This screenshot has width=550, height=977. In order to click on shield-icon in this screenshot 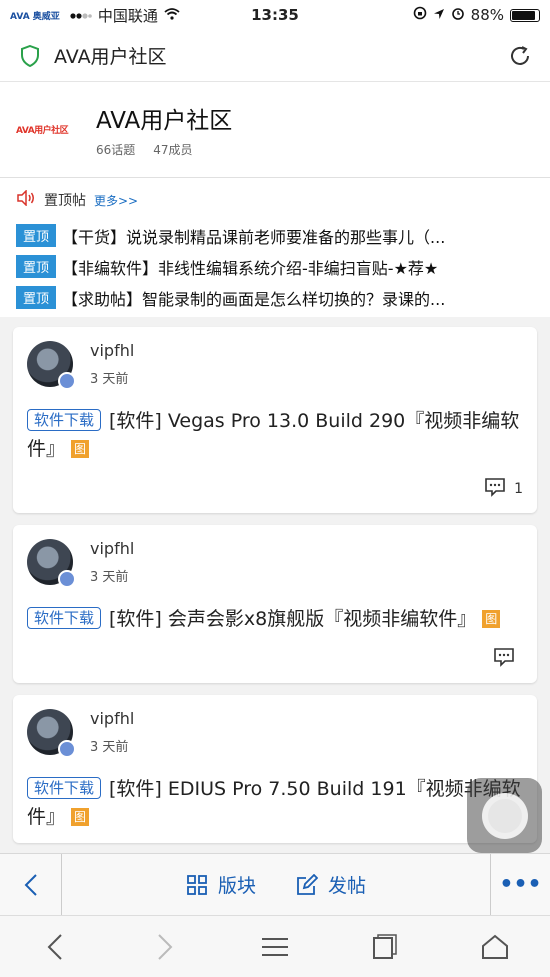, I will do `click(30, 56)`.